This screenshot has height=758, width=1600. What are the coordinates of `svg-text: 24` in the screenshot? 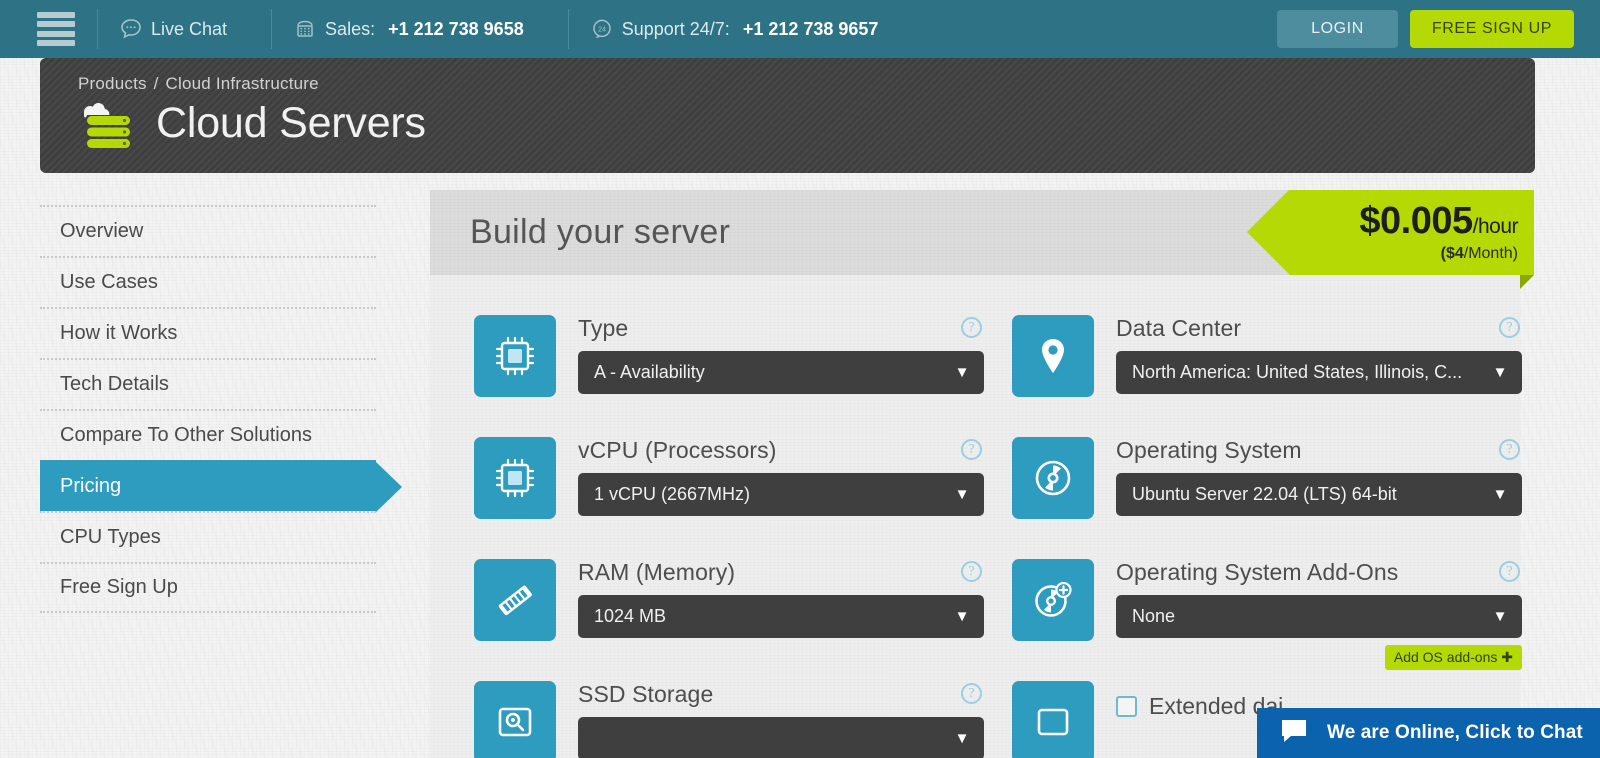 It's located at (602, 29).